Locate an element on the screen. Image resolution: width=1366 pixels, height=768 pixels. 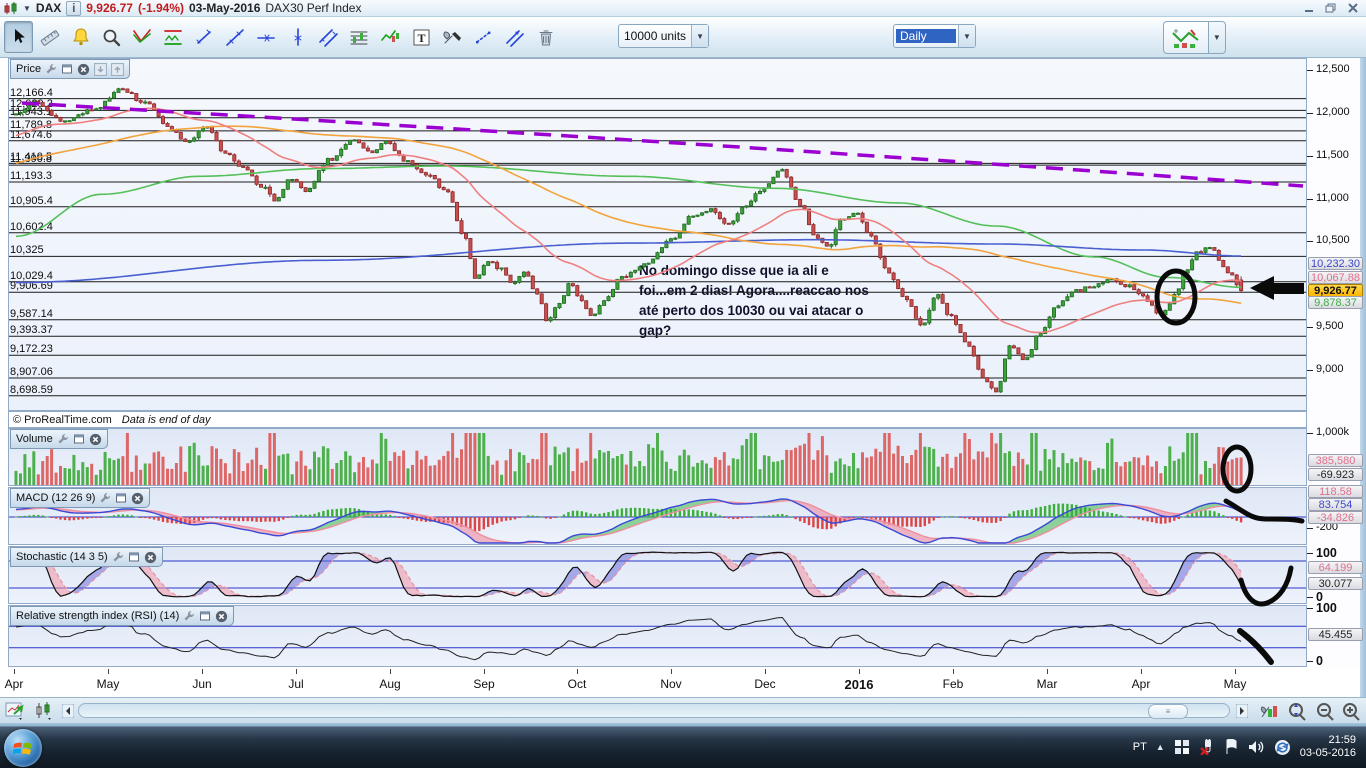
window-right-edge is located at coordinates (1363, 370).